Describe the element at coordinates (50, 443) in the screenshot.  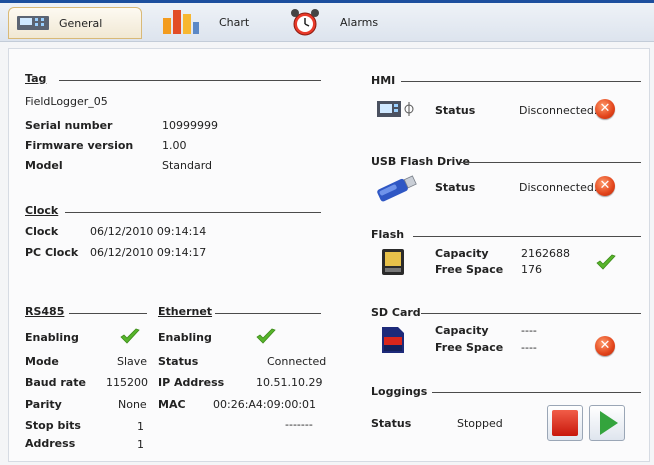
I see `address-label: Address` at that location.